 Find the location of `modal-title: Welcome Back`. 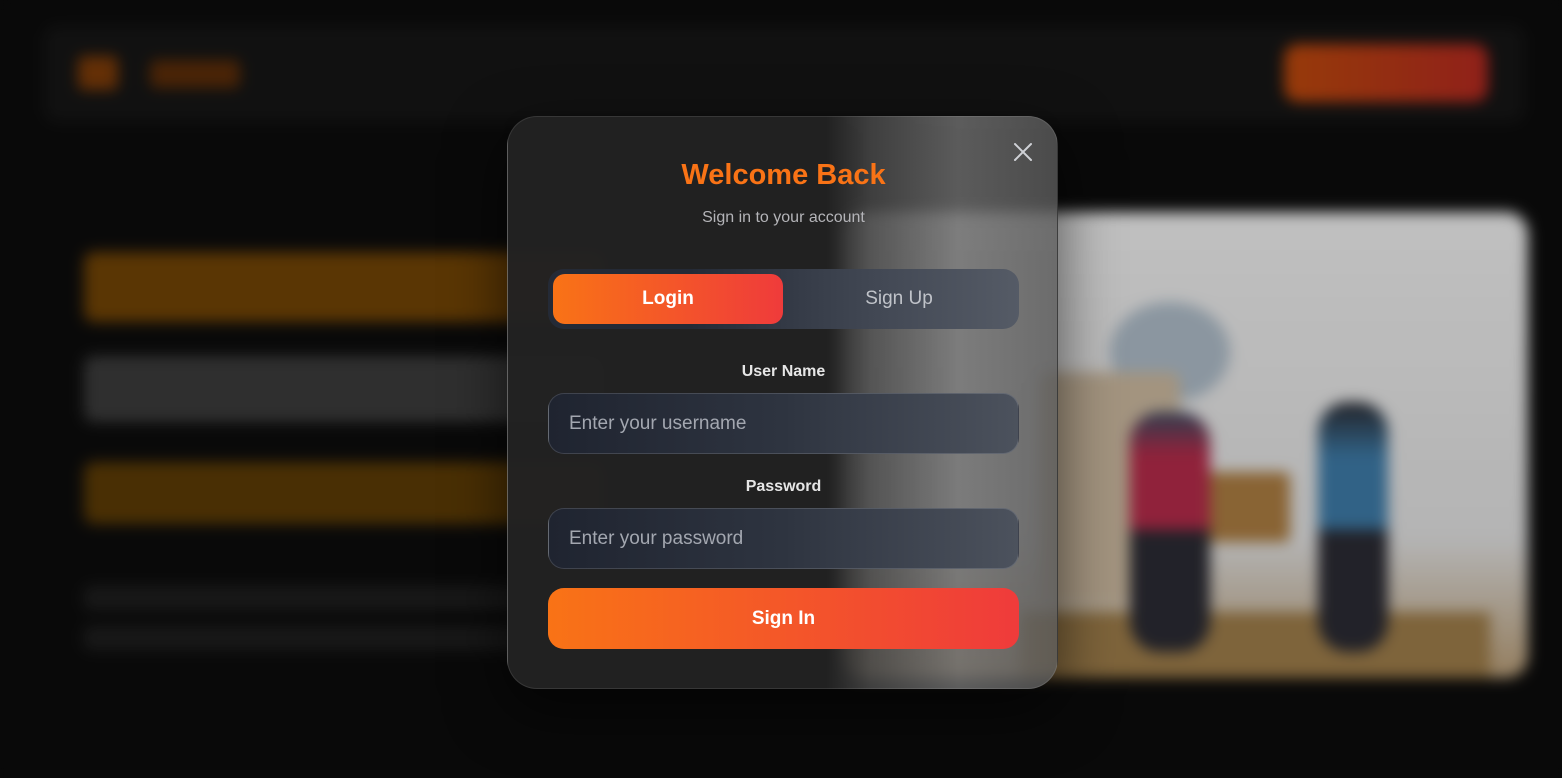

modal-title: Welcome Back is located at coordinates (783, 175).